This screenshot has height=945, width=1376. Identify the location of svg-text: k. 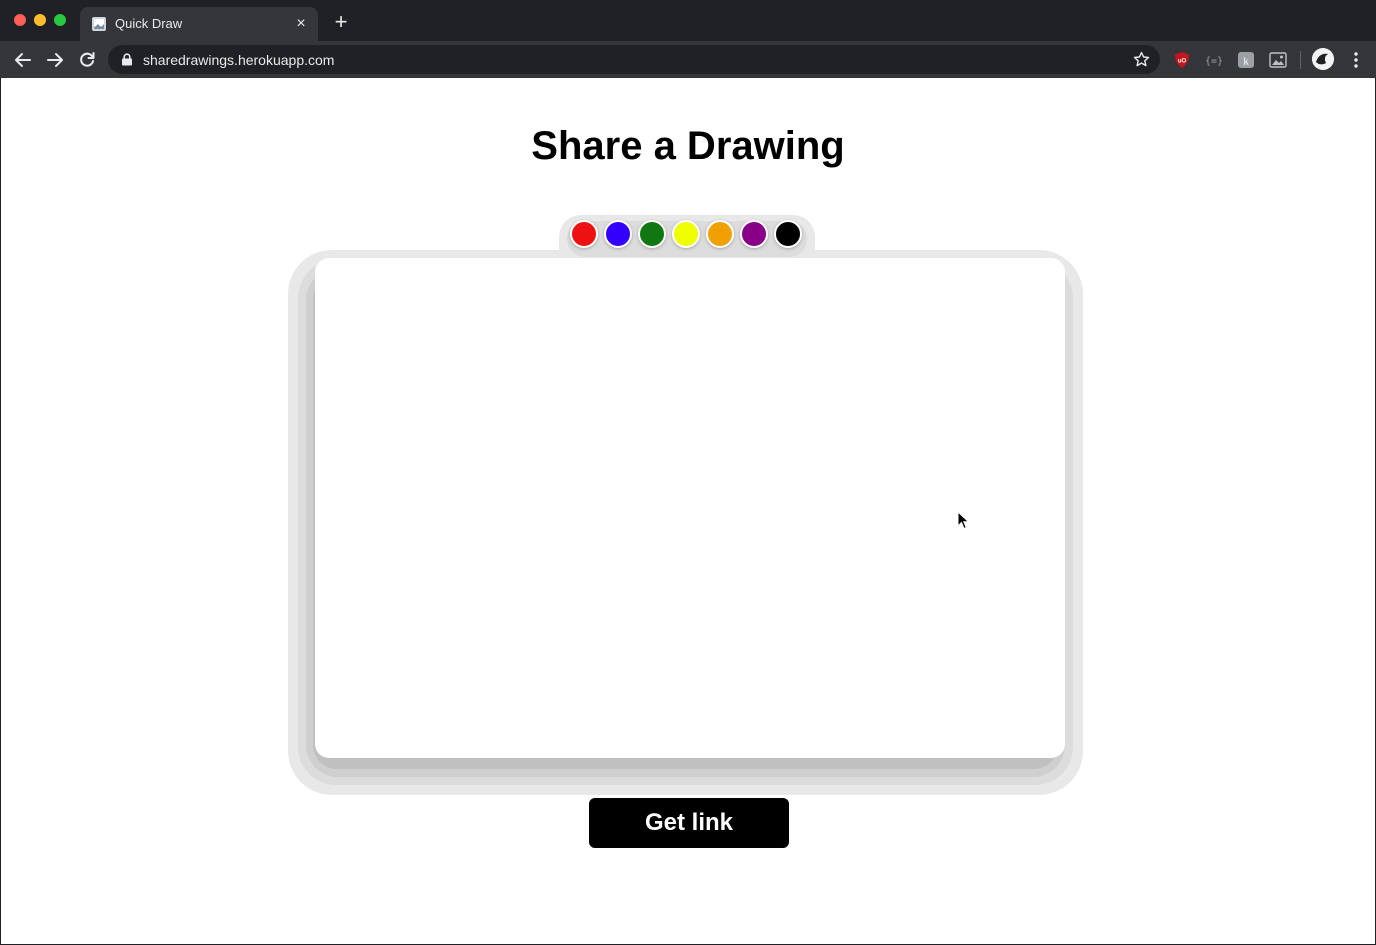
(1246, 62).